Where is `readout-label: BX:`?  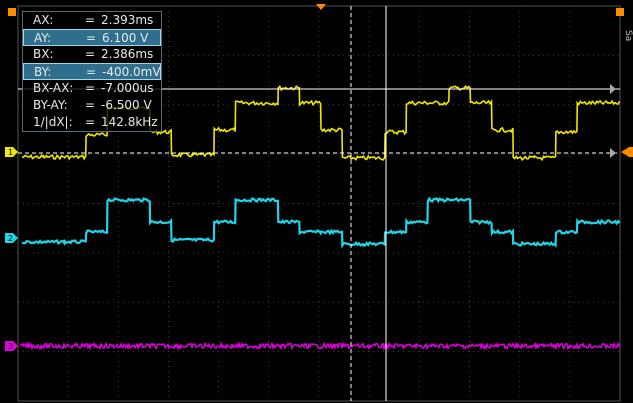
readout-label: BX: is located at coordinates (43, 54).